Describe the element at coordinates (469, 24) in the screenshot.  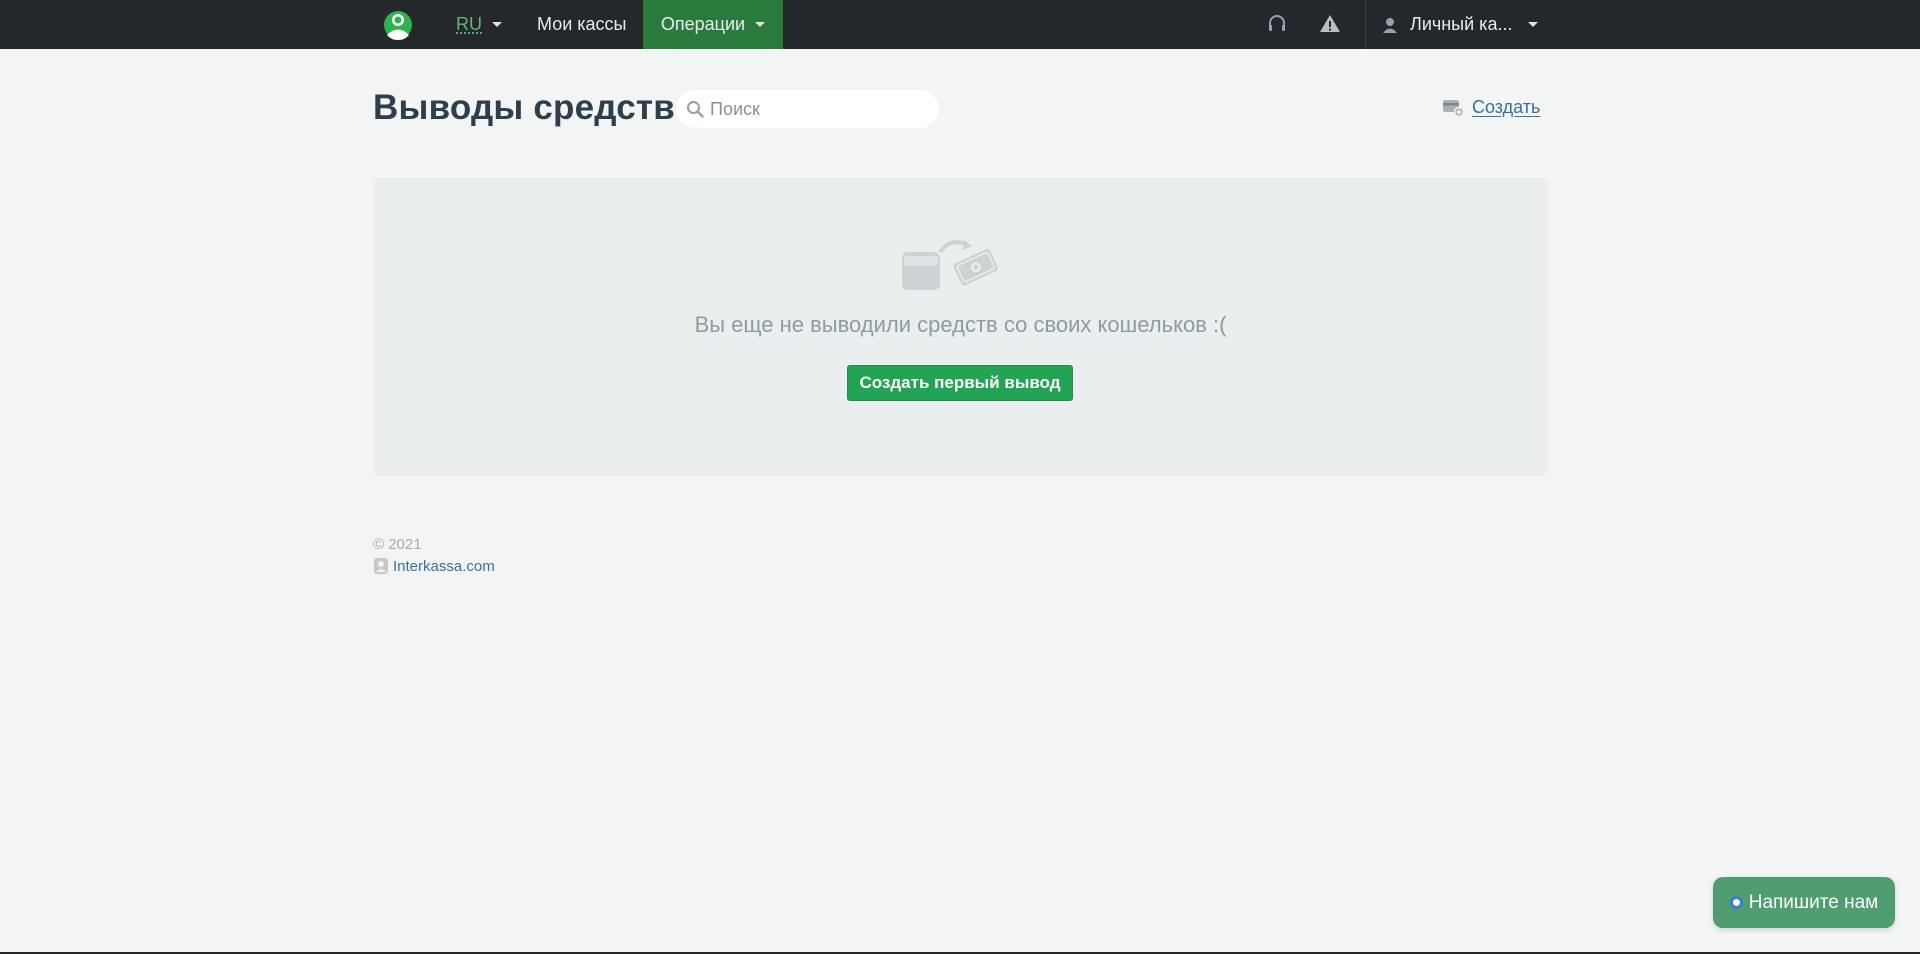
I see `language-label: RU` at that location.